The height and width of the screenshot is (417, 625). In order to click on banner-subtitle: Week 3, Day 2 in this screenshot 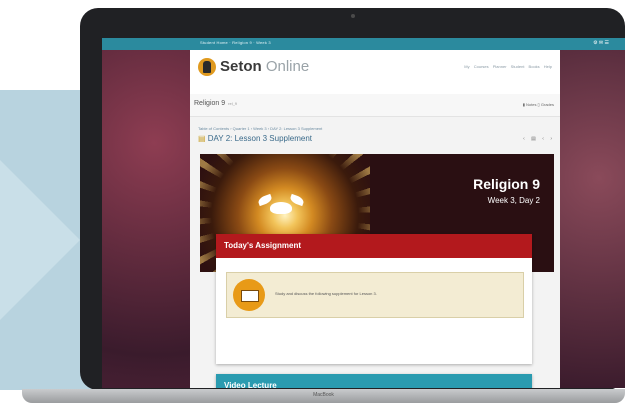, I will do `click(513, 200)`.